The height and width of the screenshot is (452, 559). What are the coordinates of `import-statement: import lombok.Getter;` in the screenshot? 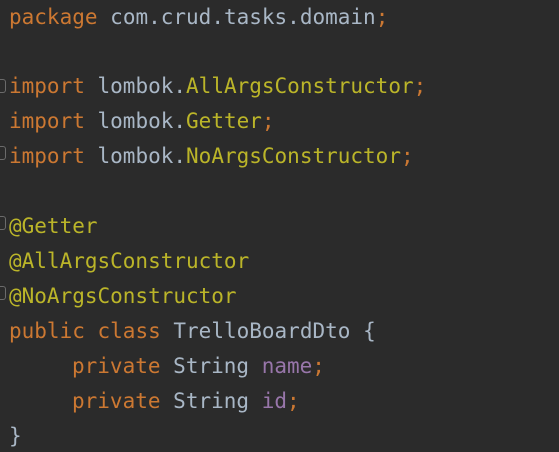 It's located at (142, 121).